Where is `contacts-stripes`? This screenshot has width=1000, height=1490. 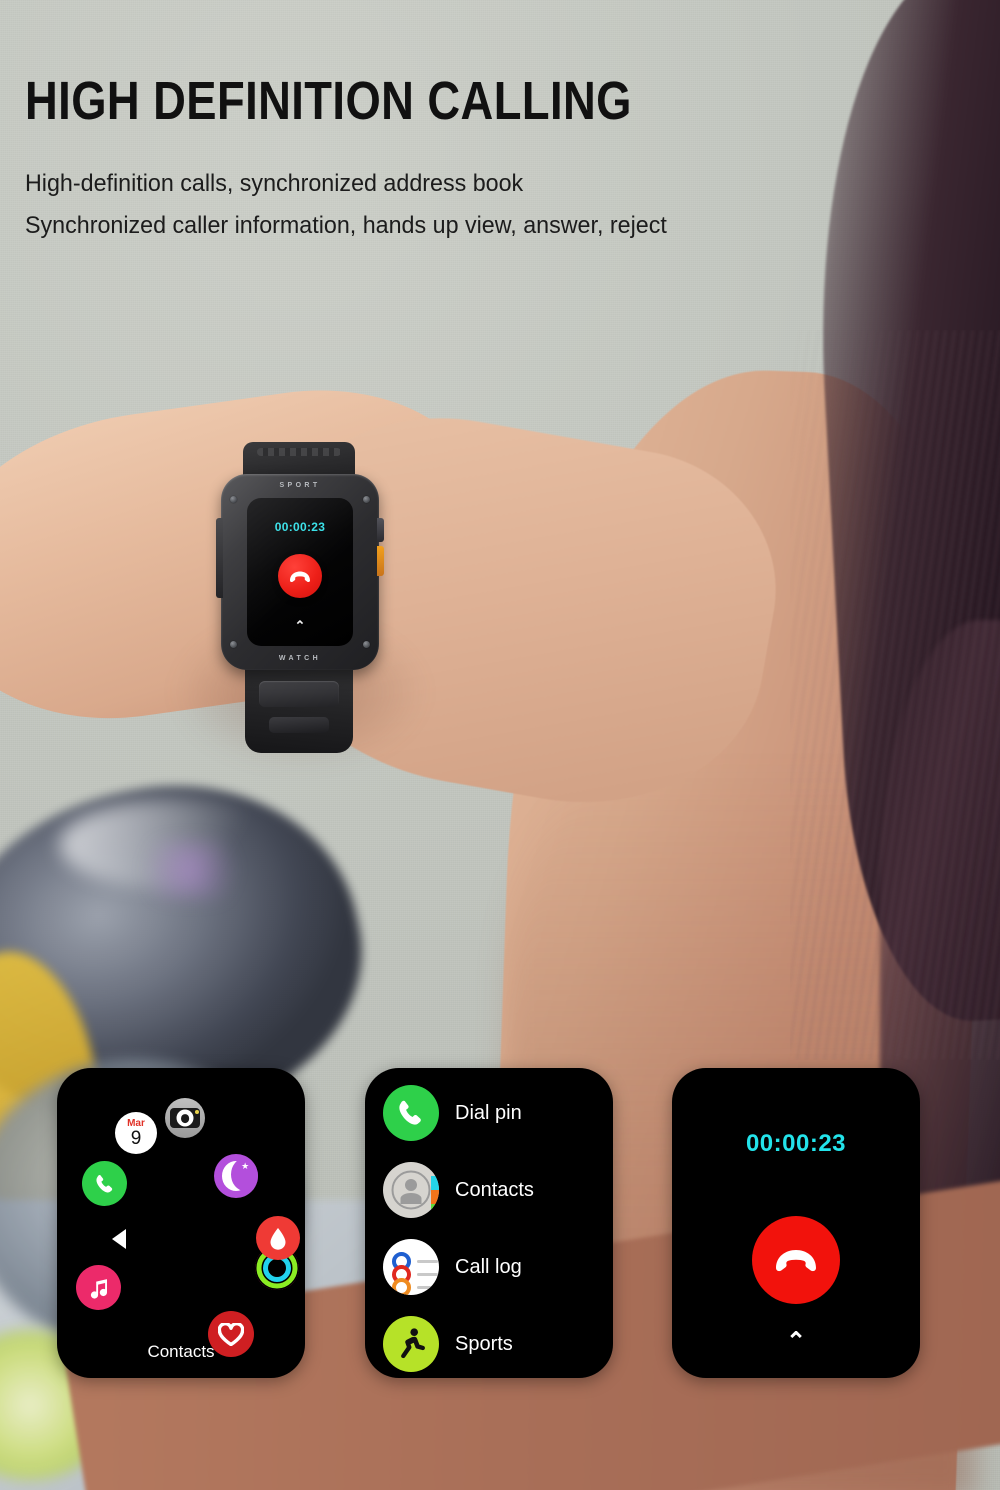
contacts-stripes is located at coordinates (435, 1190).